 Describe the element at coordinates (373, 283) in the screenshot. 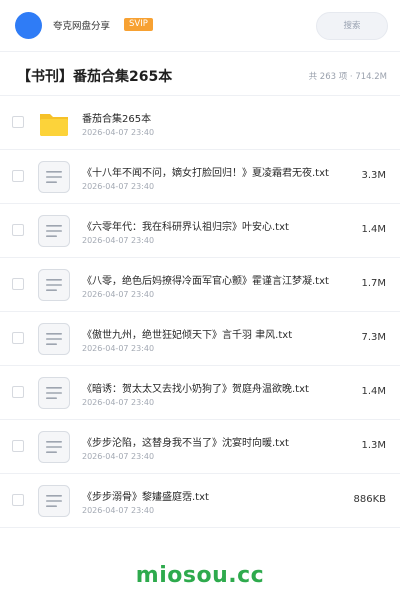

I see `file-size: 1.7M` at that location.